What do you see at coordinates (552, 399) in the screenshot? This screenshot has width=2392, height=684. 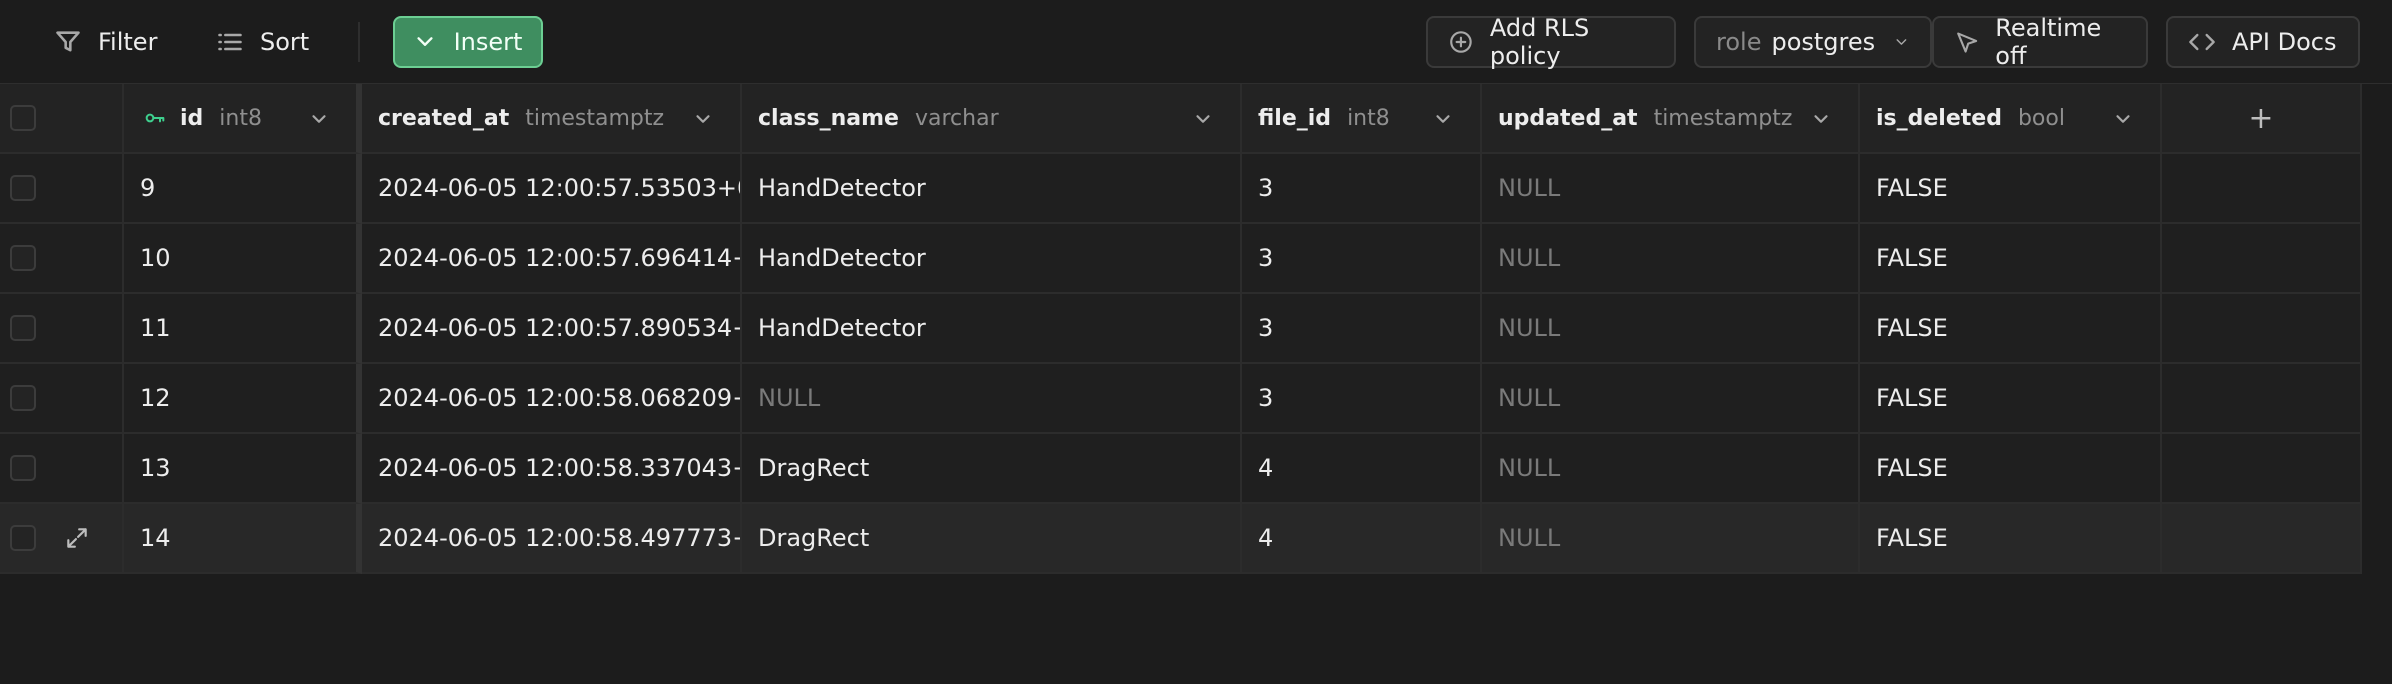 I see `cell-created-at: 2024-06-05 12:00:58.068209+00` at bounding box center [552, 399].